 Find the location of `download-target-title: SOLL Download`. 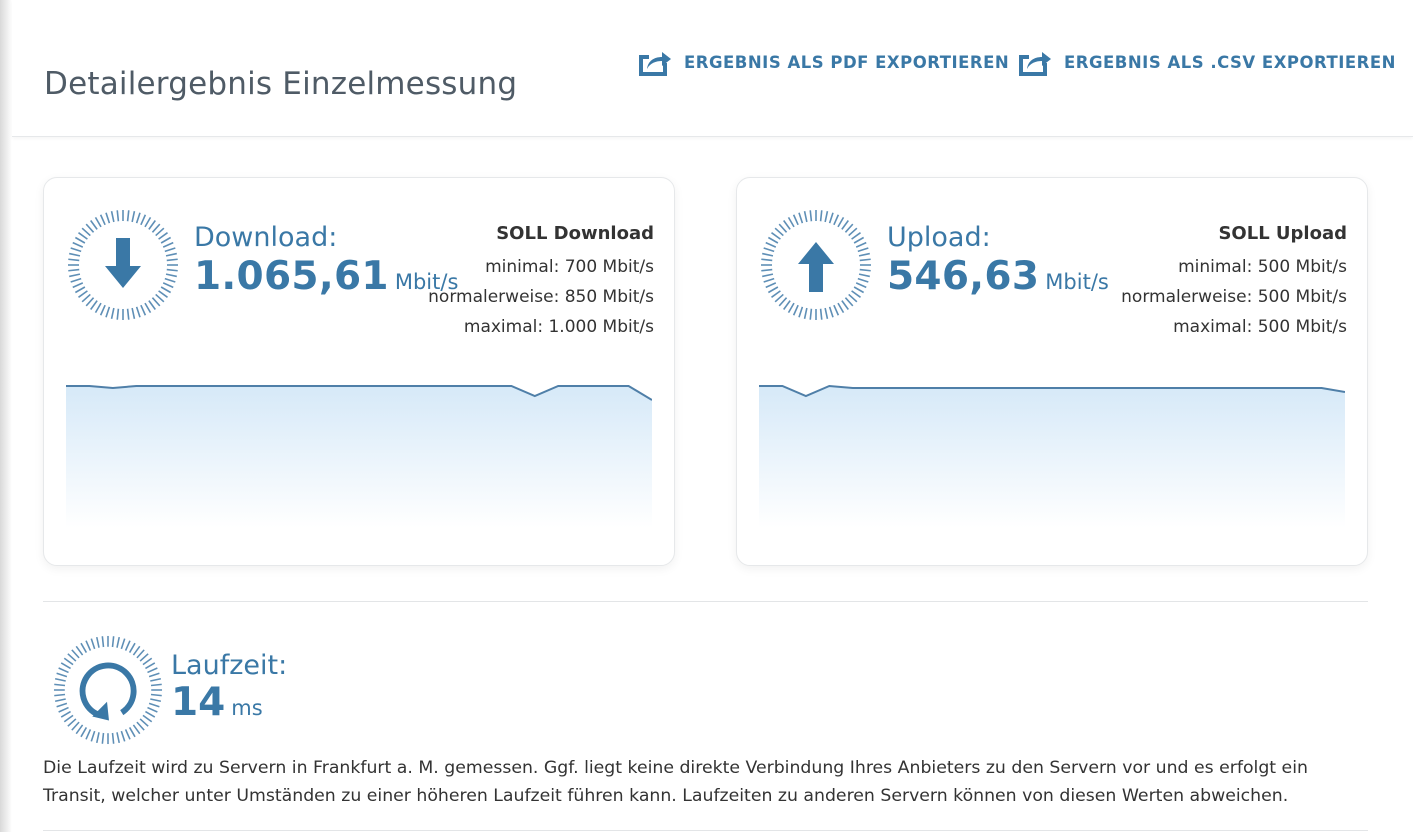

download-target-title: SOLL Download is located at coordinates (575, 233).